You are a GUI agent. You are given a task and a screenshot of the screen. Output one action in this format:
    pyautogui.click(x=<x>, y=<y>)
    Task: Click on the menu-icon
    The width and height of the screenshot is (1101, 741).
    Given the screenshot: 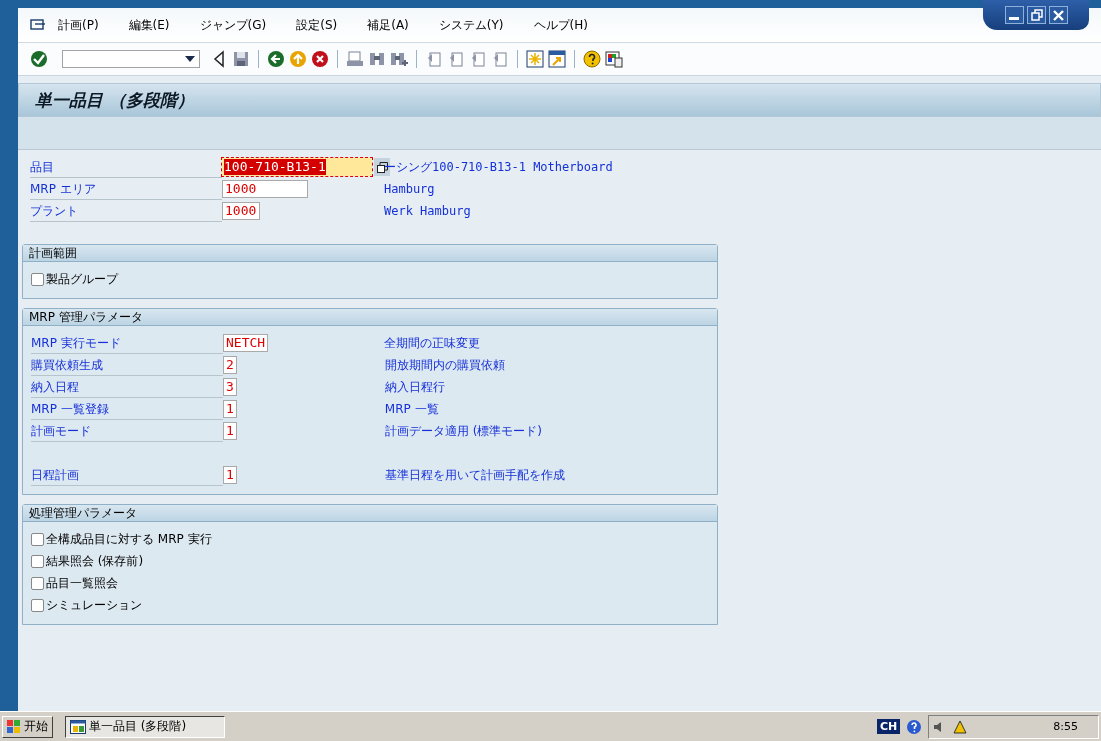 What is the action you would take?
    pyautogui.click(x=38, y=25)
    